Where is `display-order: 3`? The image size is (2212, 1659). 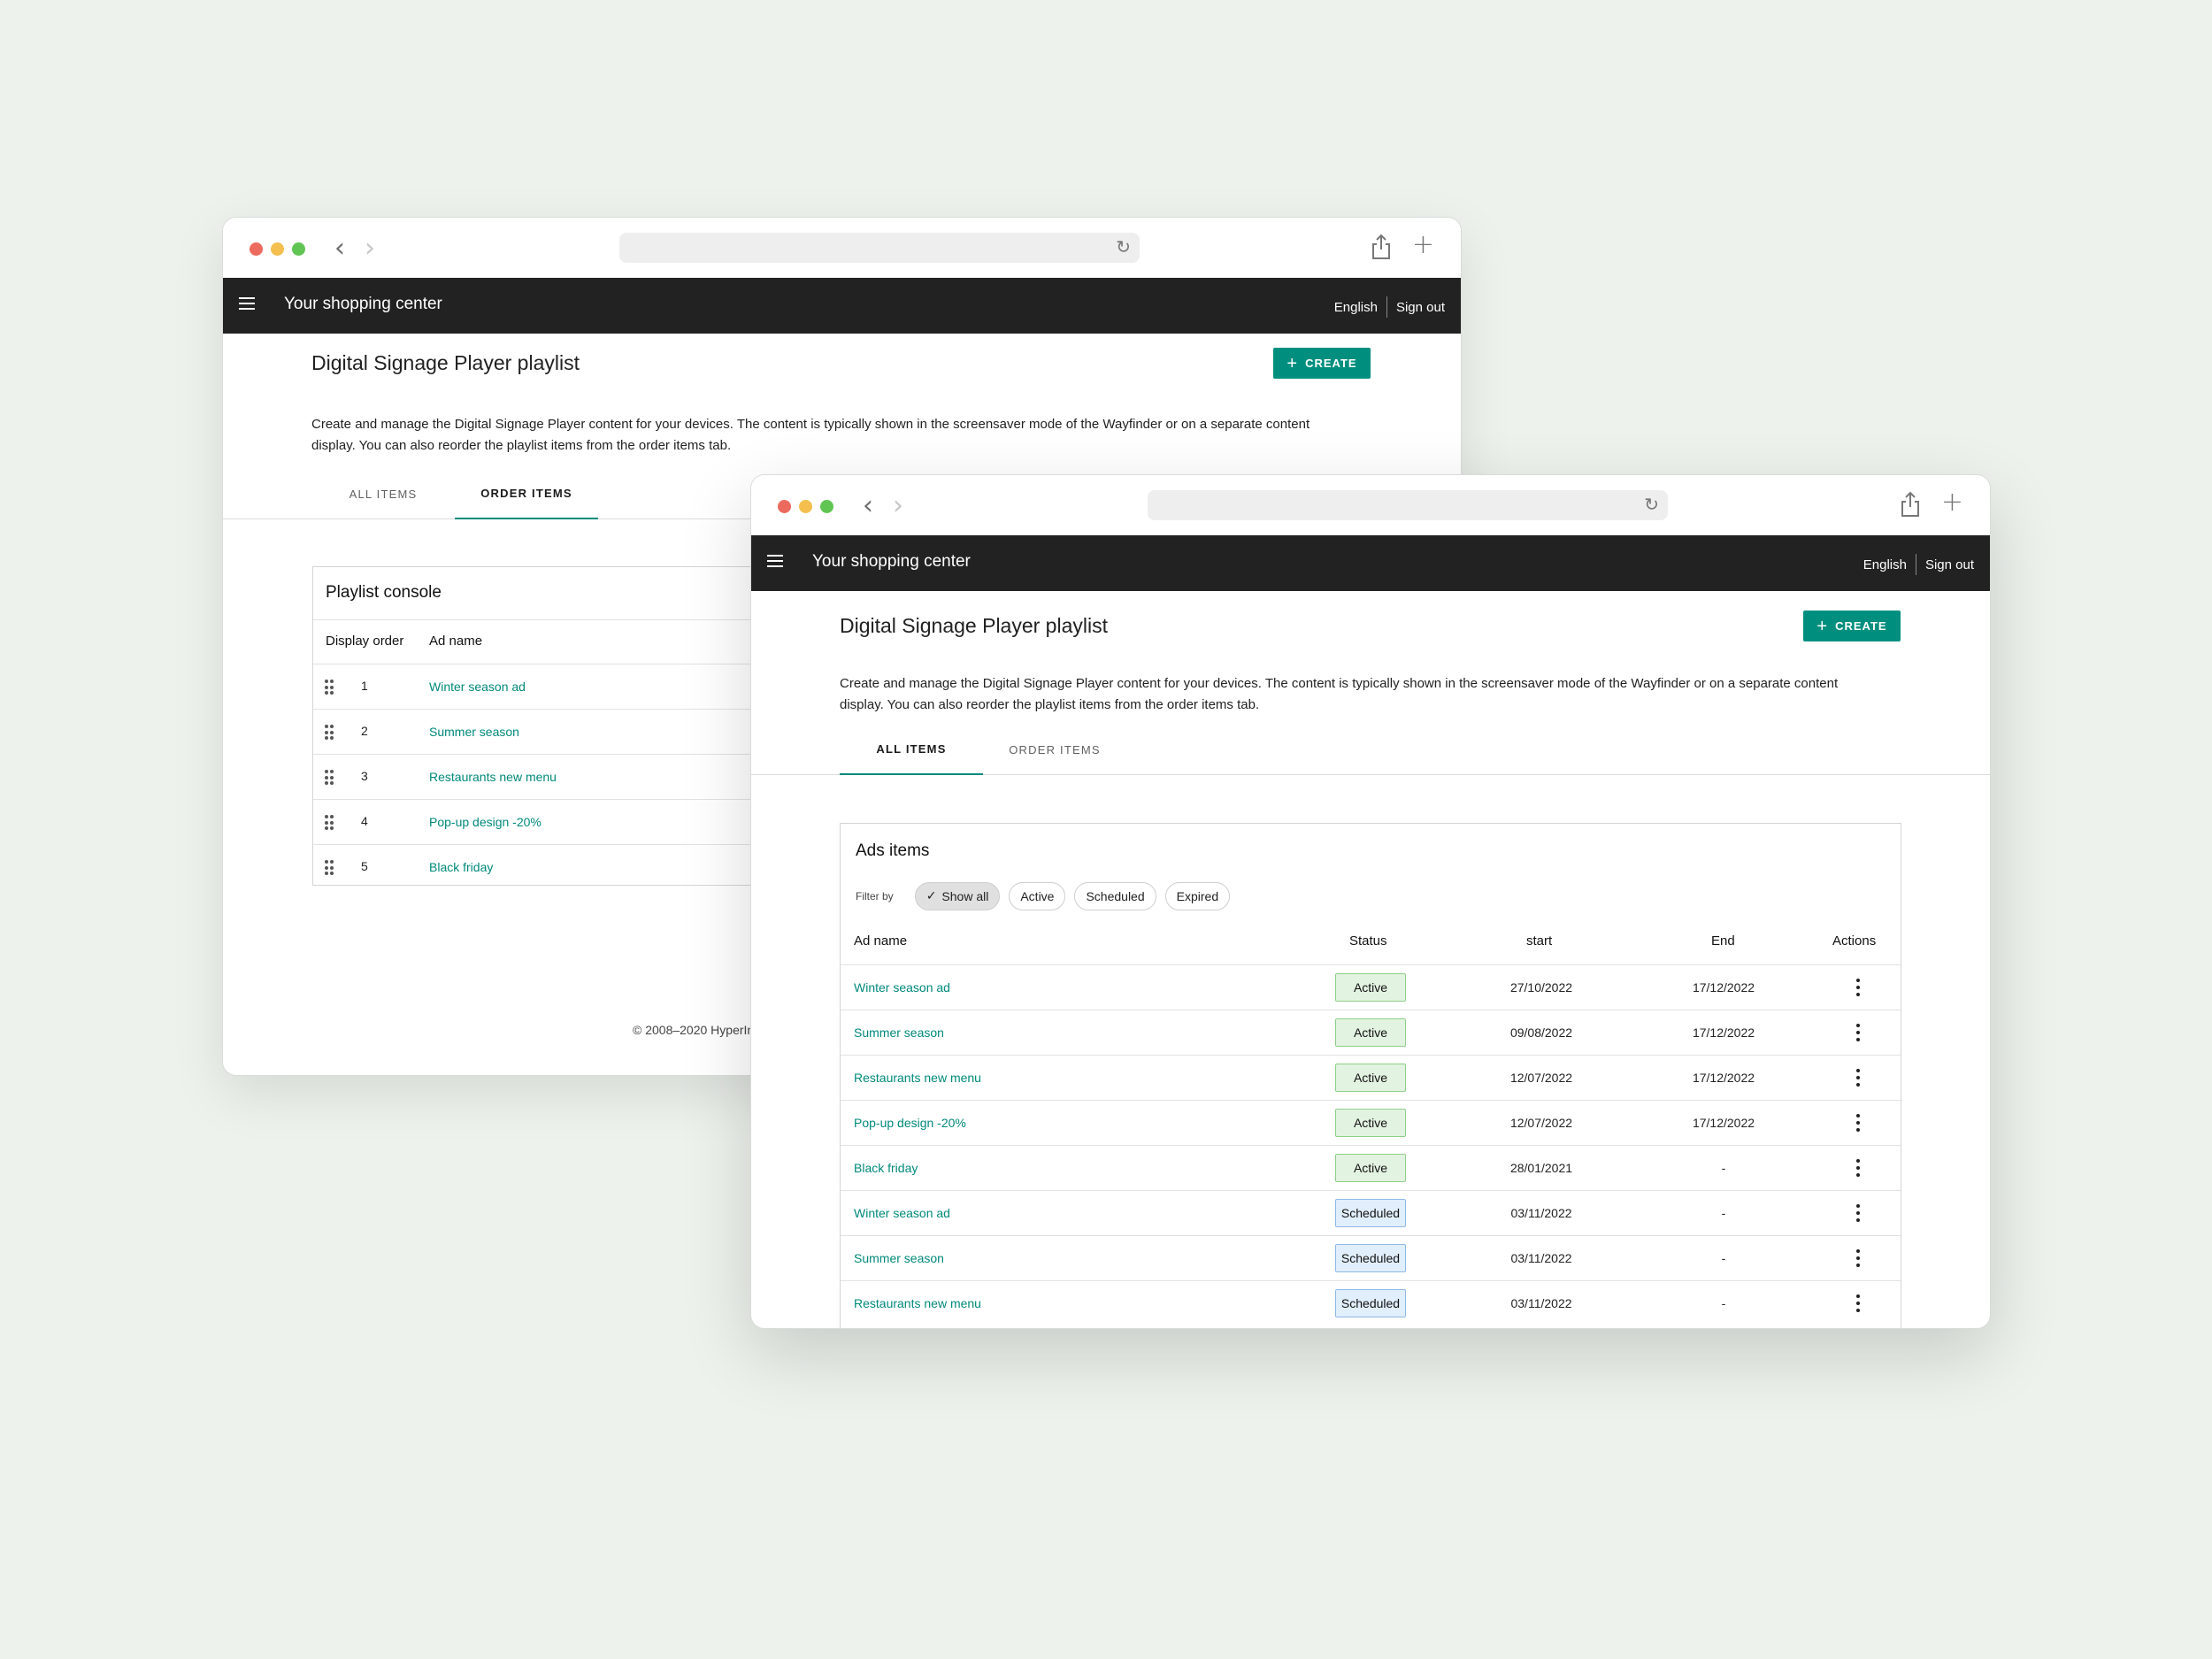
display-order: 3 is located at coordinates (365, 776).